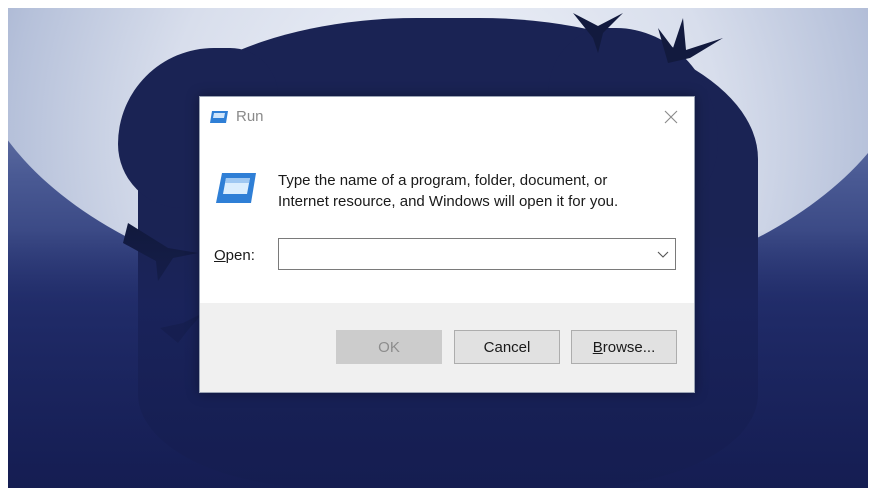 This screenshot has height=491, width=870. I want to click on title-bar: Run, so click(447, 118).